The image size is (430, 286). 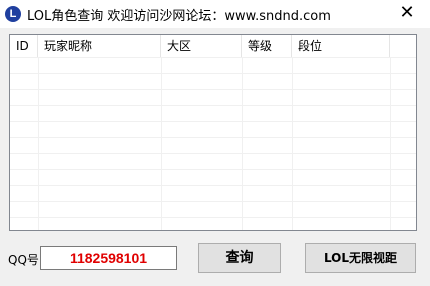 What do you see at coordinates (407, 14) in the screenshot?
I see `close-button: ✕` at bounding box center [407, 14].